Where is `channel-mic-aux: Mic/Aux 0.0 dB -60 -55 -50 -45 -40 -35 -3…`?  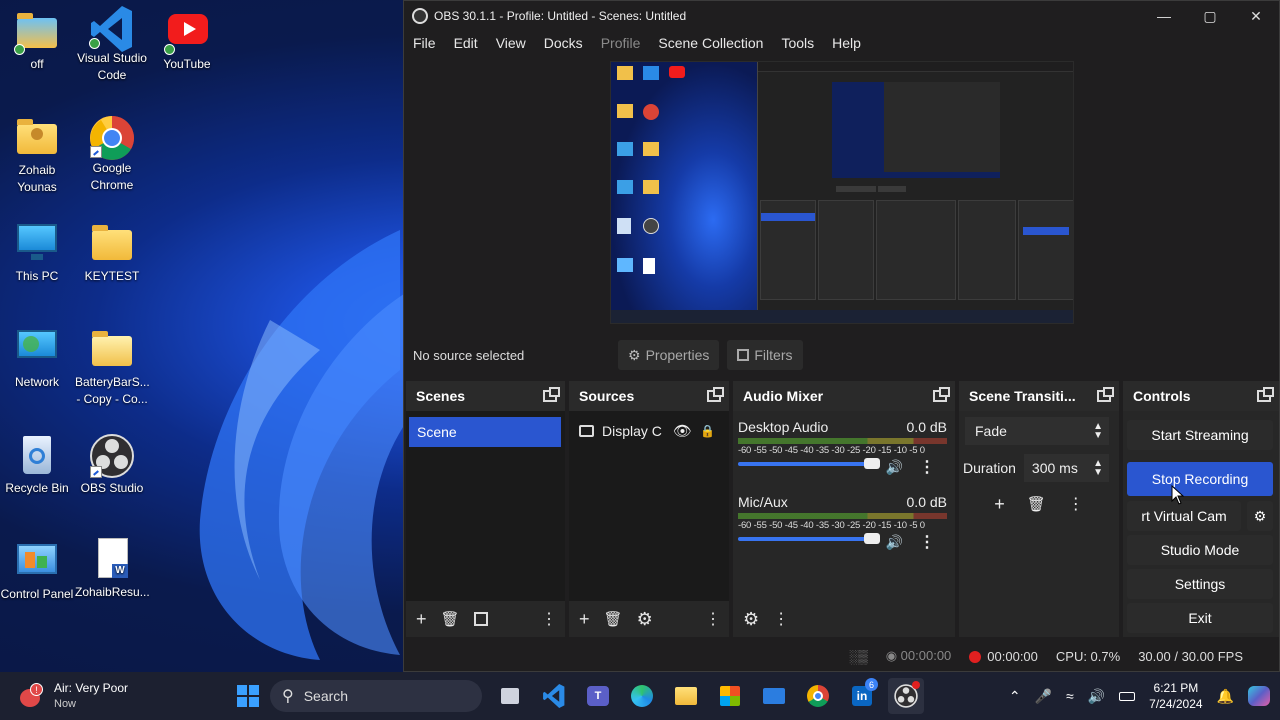
channel-mic-aux: Mic/Aux 0.0 dB -60 -55 -50 -45 -40 -35 -3… is located at coordinates (842, 522).